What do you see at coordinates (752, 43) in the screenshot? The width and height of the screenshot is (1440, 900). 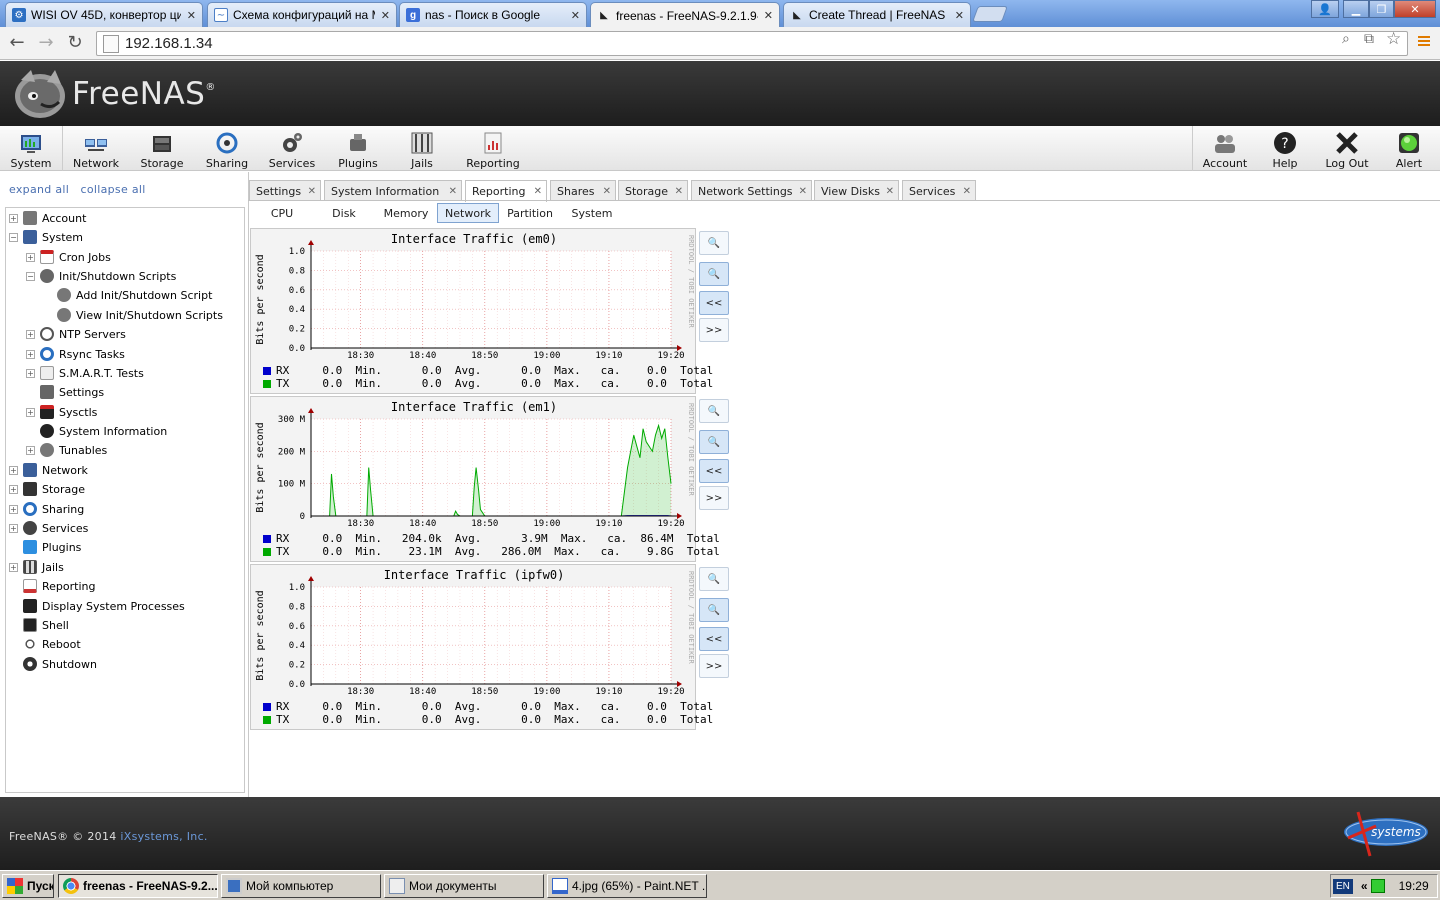 I see `address-bar: 192.168.1.34` at bounding box center [752, 43].